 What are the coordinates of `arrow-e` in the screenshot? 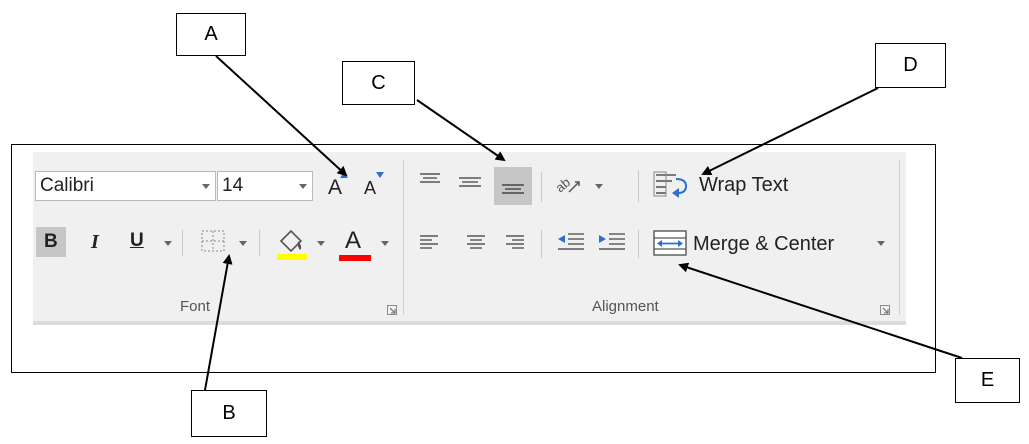 It's located at (820, 310).